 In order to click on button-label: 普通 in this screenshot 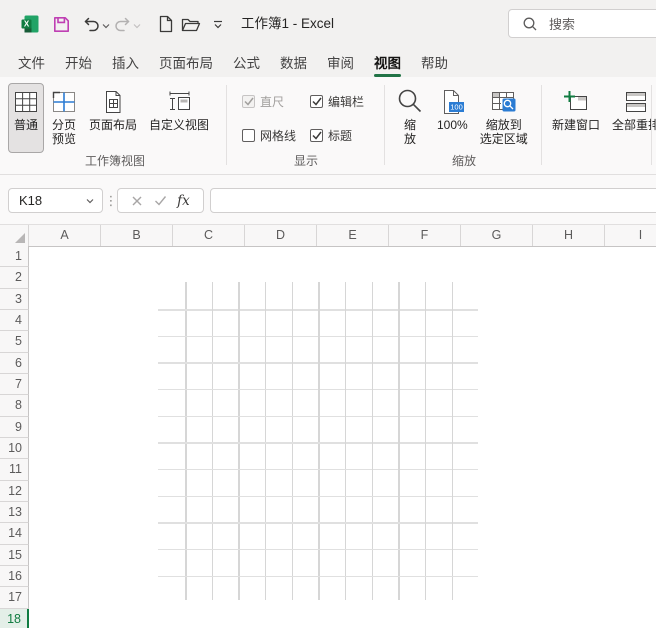, I will do `click(25, 125)`.